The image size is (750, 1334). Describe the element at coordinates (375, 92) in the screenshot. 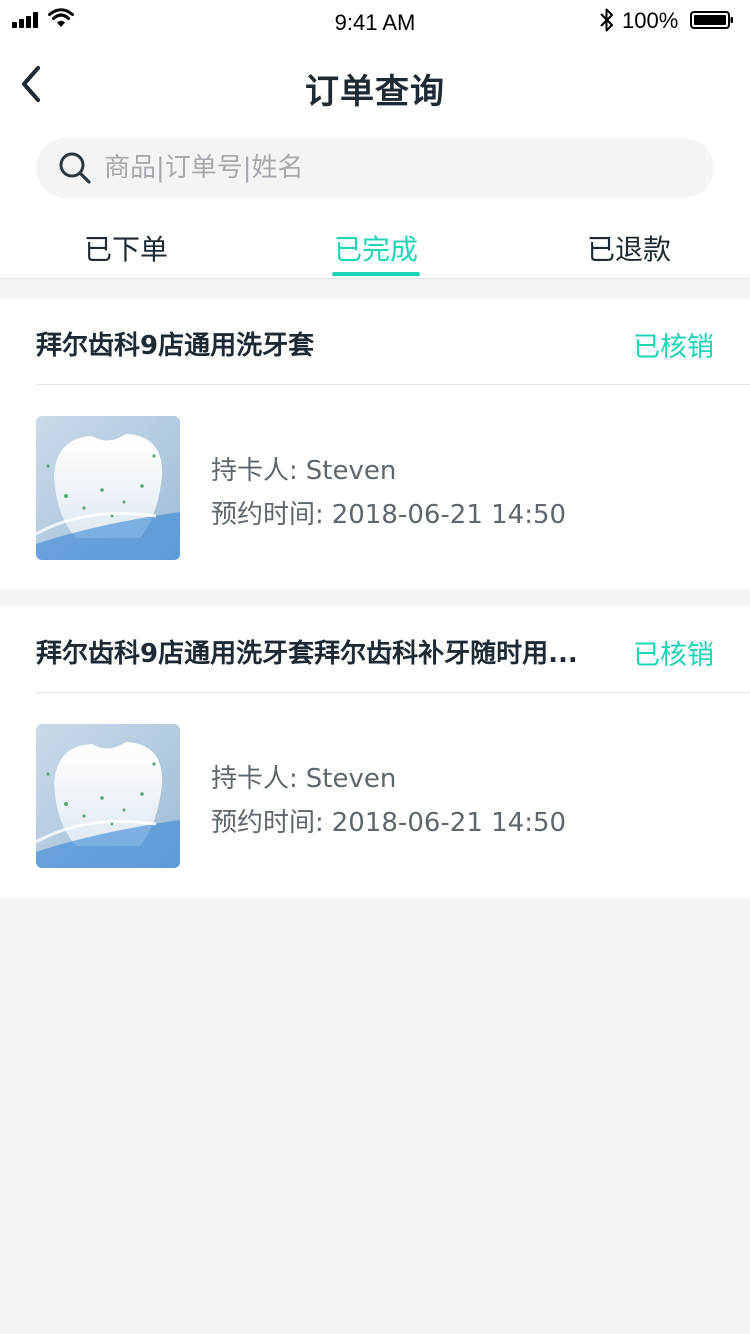

I see `page-title: 订单查询` at that location.